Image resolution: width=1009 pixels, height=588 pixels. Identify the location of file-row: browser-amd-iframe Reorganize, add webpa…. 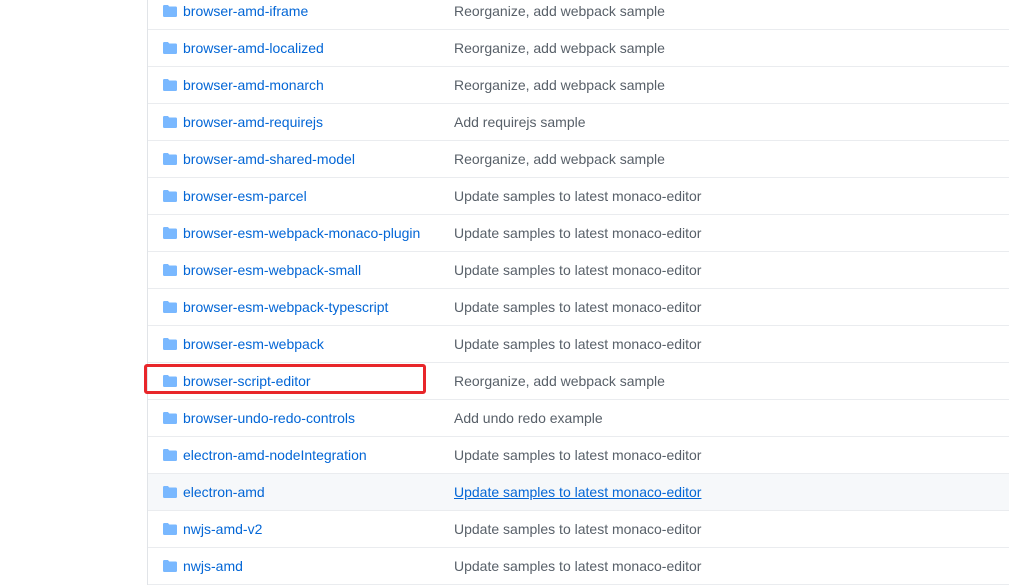
(578, 15).